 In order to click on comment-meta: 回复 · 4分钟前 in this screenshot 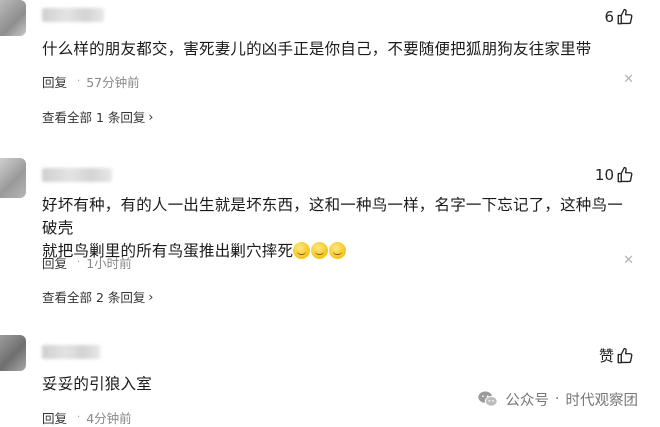, I will do `click(87, 417)`.